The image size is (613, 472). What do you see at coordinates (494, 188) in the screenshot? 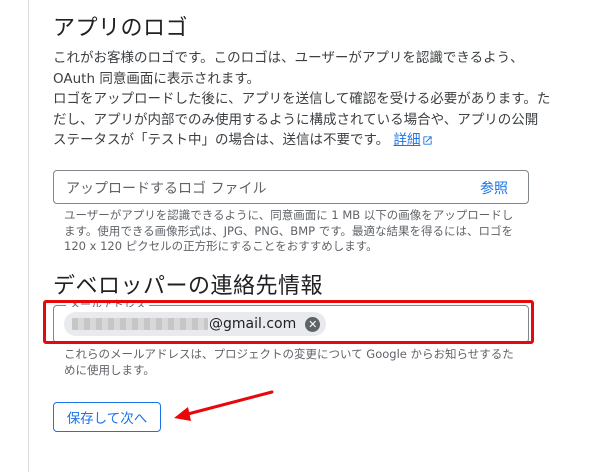
I see `browse-button: 参照` at bounding box center [494, 188].